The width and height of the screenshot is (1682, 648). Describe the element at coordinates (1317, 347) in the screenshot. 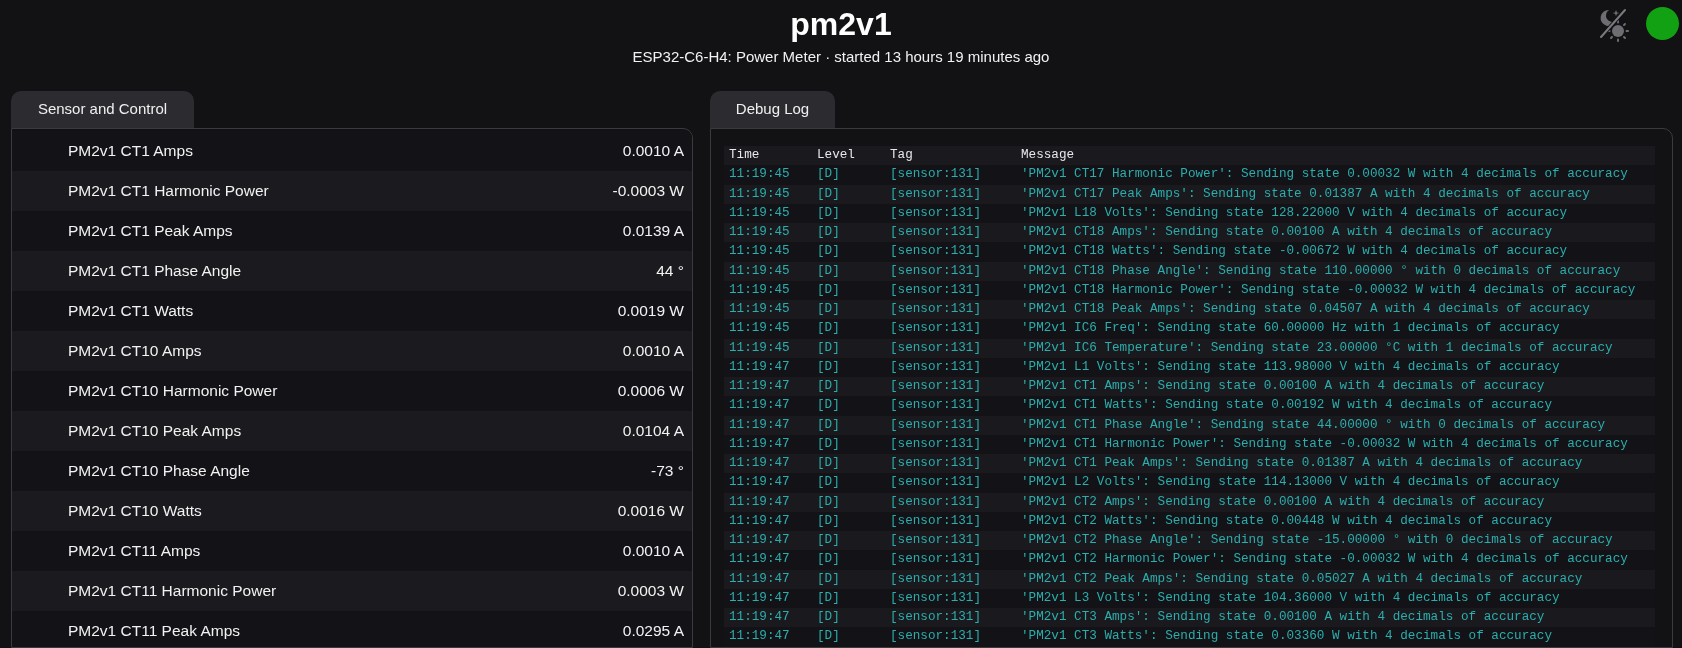

I see `log-message: 'PM2v1 IC6 Temperature': Sending state 23.00000 °C with 1 decimals of accuracy` at that location.